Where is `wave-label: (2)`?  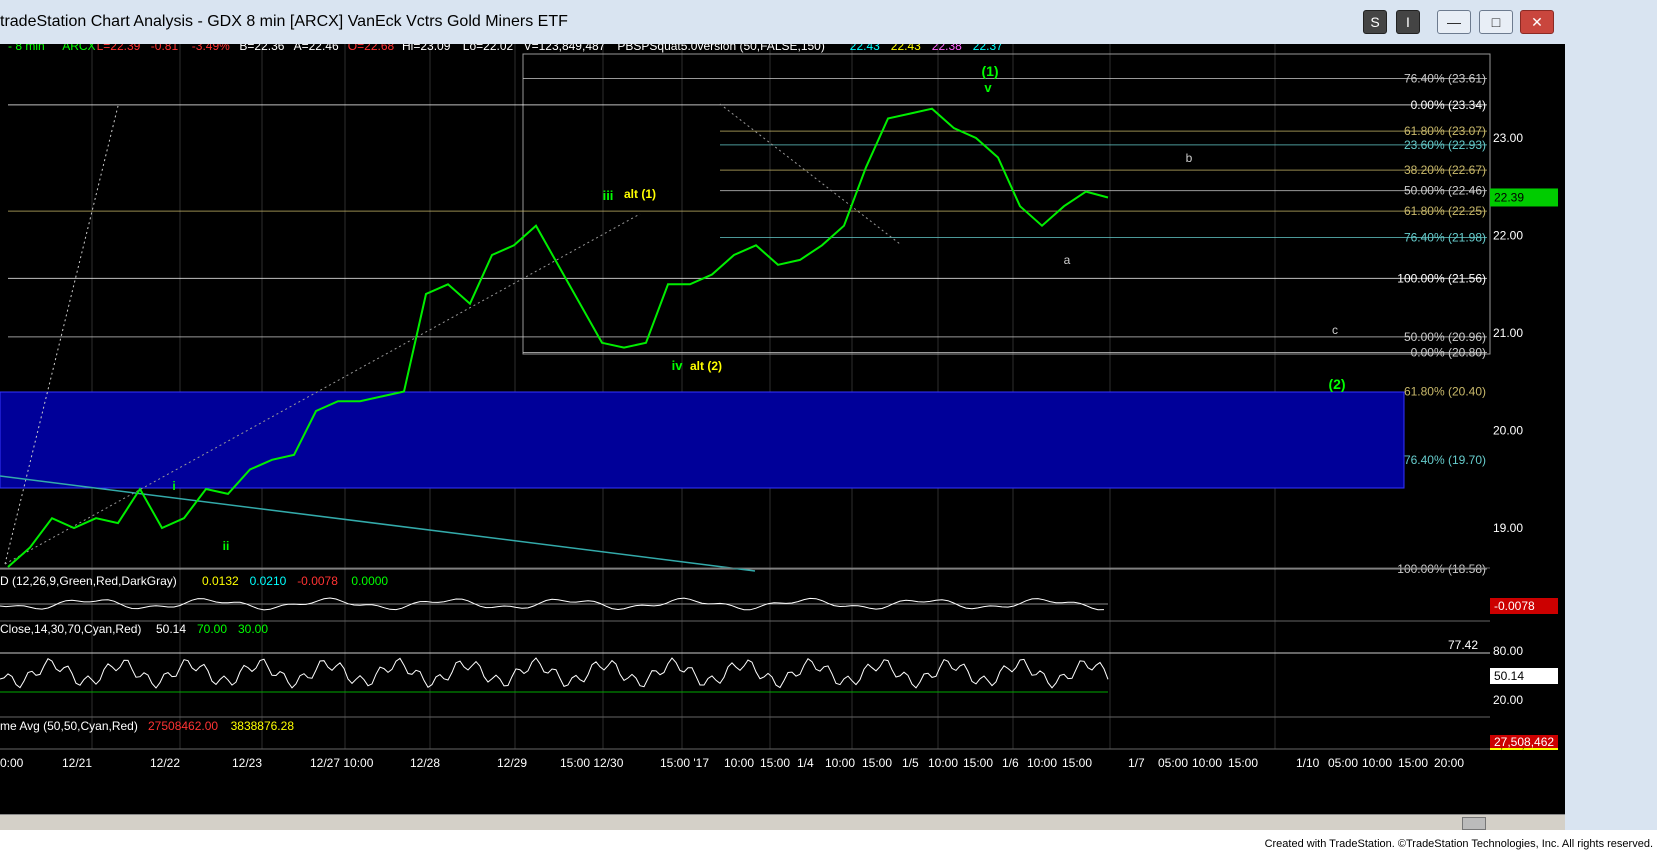
wave-label: (2) is located at coordinates (1336, 384).